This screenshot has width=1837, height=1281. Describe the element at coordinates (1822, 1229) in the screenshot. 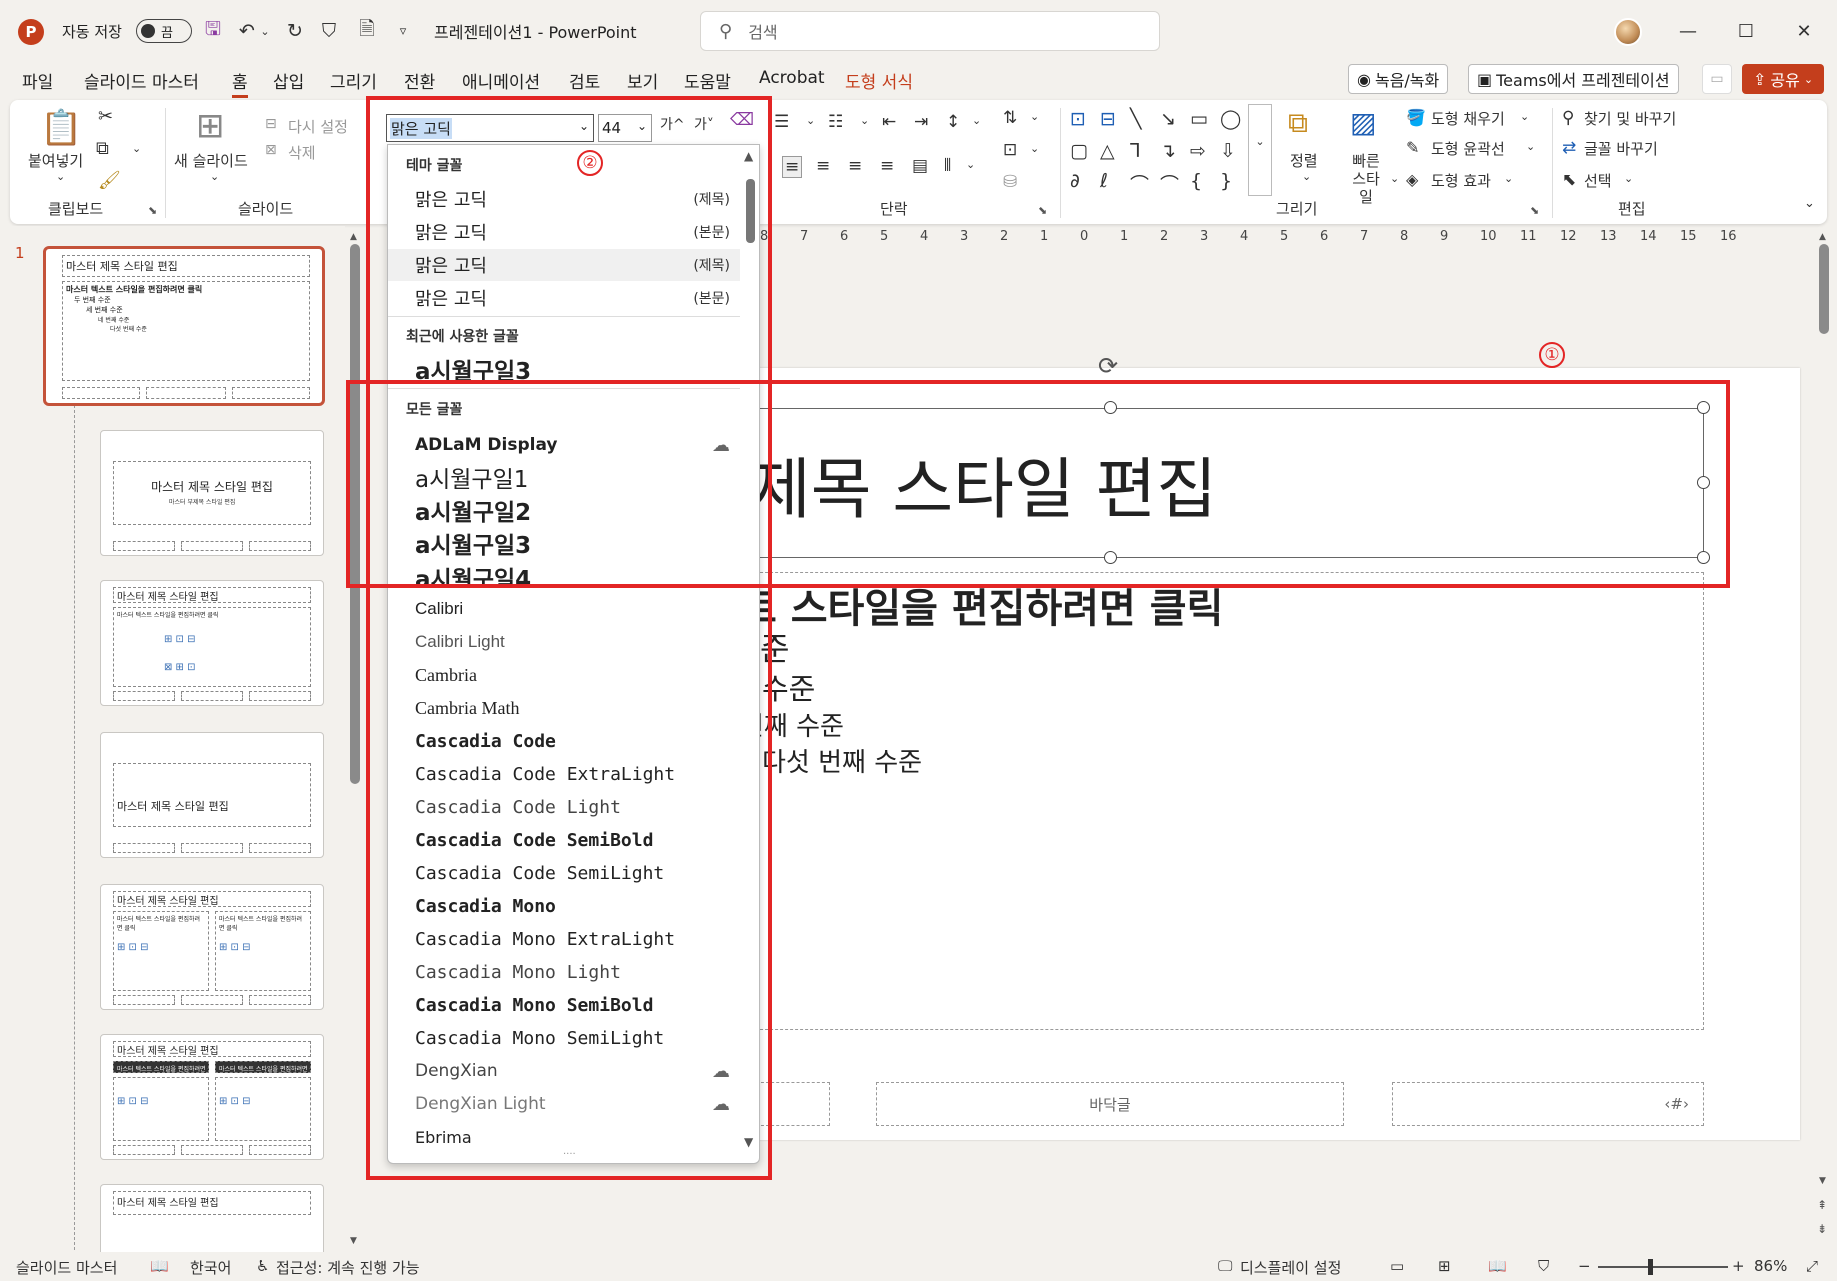

I see `next-slide-icon: ⇟` at that location.